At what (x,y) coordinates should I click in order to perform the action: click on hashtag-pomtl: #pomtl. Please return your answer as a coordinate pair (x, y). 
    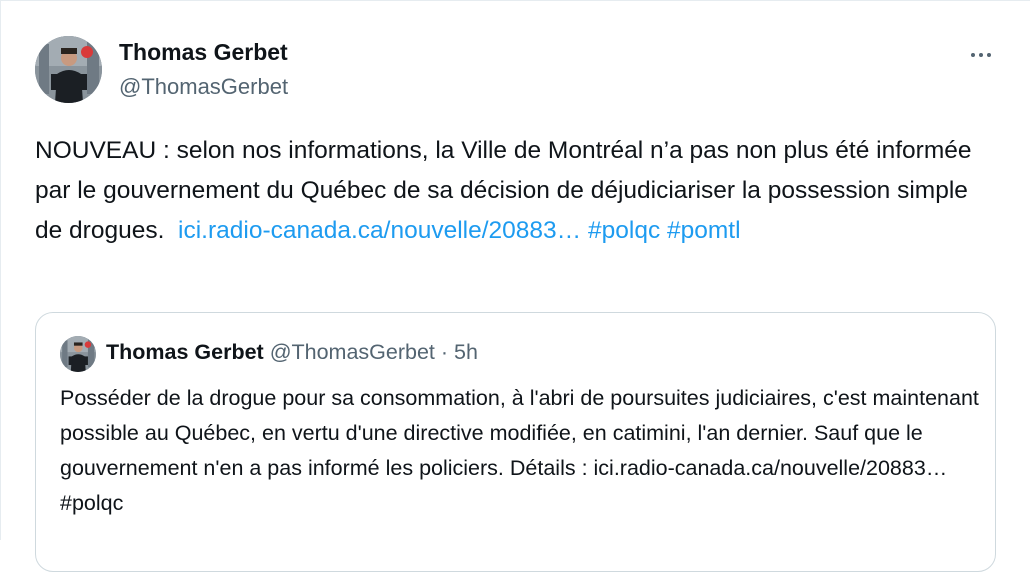
    Looking at the image, I should click on (704, 230).